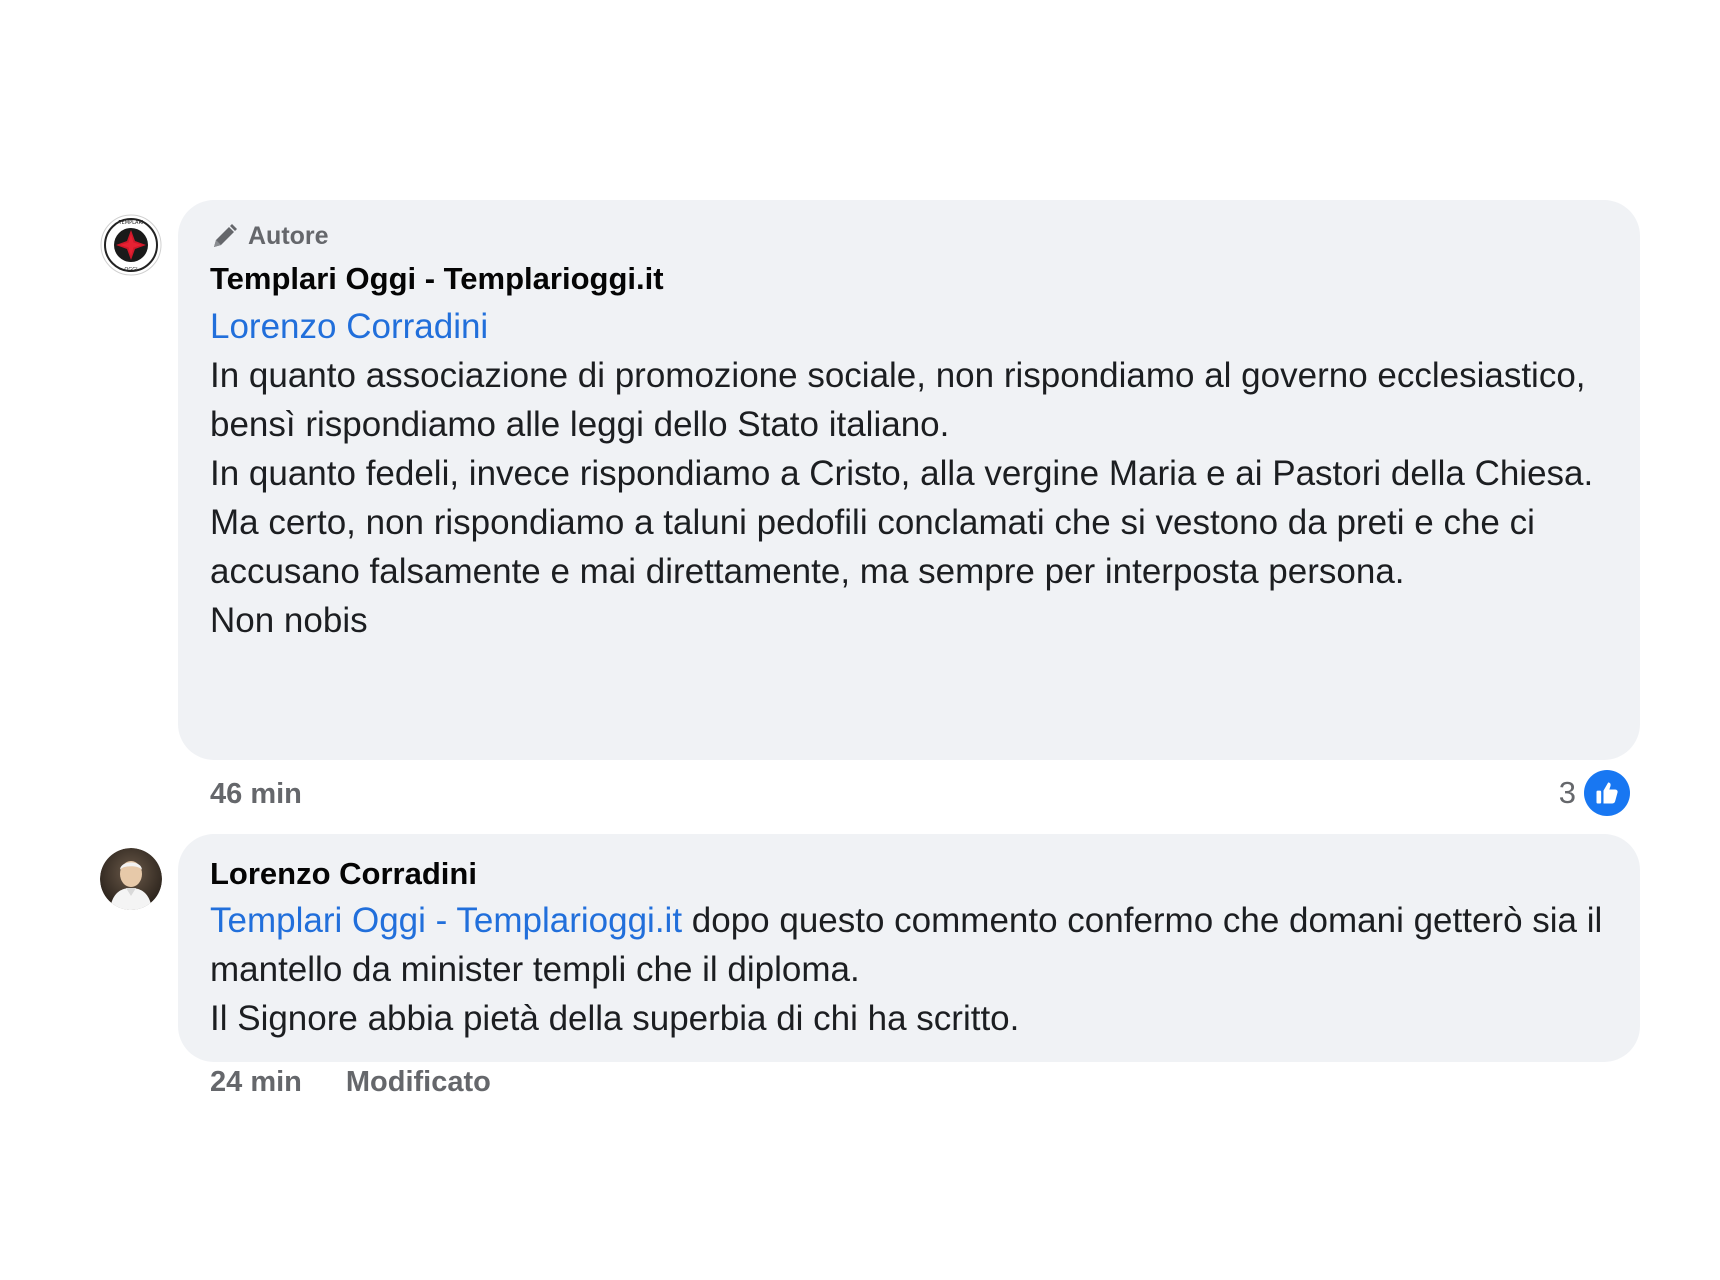 Image resolution: width=1720 pixels, height=1280 pixels. Describe the element at coordinates (909, 279) in the screenshot. I see `comment-author-name: Templari Oggi - Templarioggi.it` at that location.